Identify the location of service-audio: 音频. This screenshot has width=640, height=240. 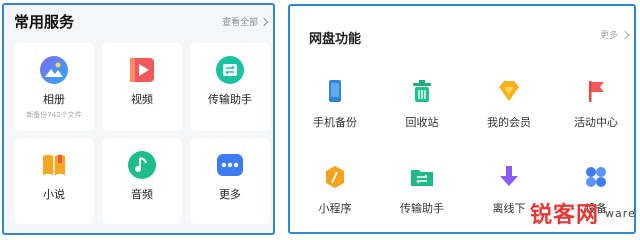
(142, 181).